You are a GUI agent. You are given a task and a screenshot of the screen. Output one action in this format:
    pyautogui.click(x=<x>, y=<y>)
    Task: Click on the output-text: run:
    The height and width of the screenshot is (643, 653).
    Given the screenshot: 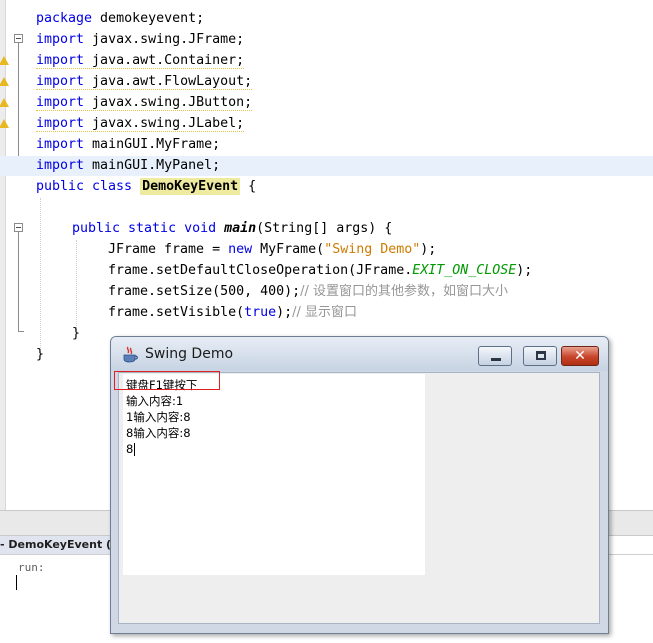 What is the action you would take?
    pyautogui.click(x=31, y=567)
    